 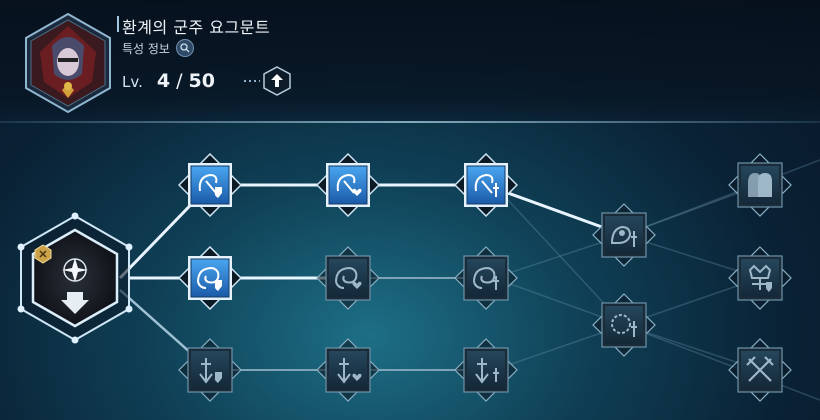 I want to click on skill-node-r3c2, so click(x=348, y=370).